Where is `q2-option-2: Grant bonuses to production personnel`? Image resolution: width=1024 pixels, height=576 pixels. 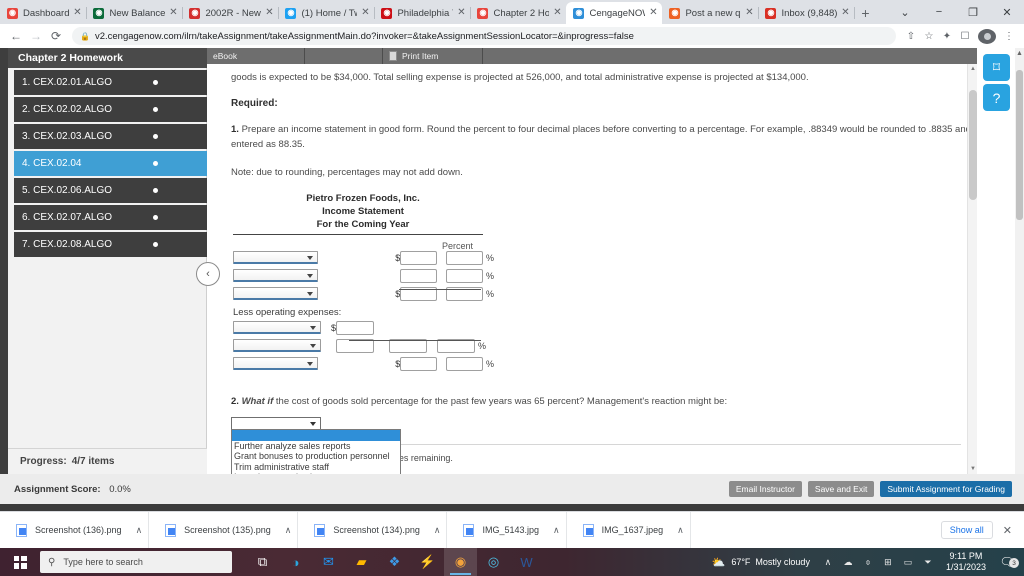
q2-option-2: Grant bonuses to production personnel is located at coordinates (316, 456).